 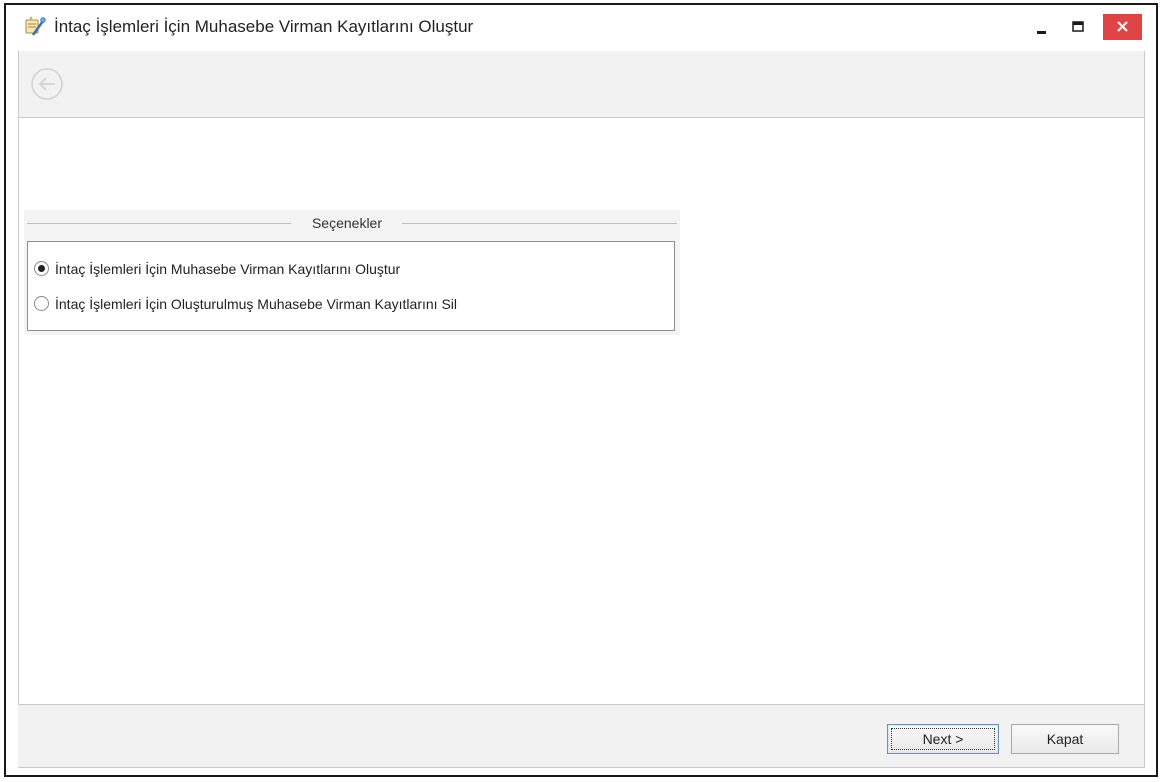 I want to click on wizard-toolbar, so click(x=581, y=84).